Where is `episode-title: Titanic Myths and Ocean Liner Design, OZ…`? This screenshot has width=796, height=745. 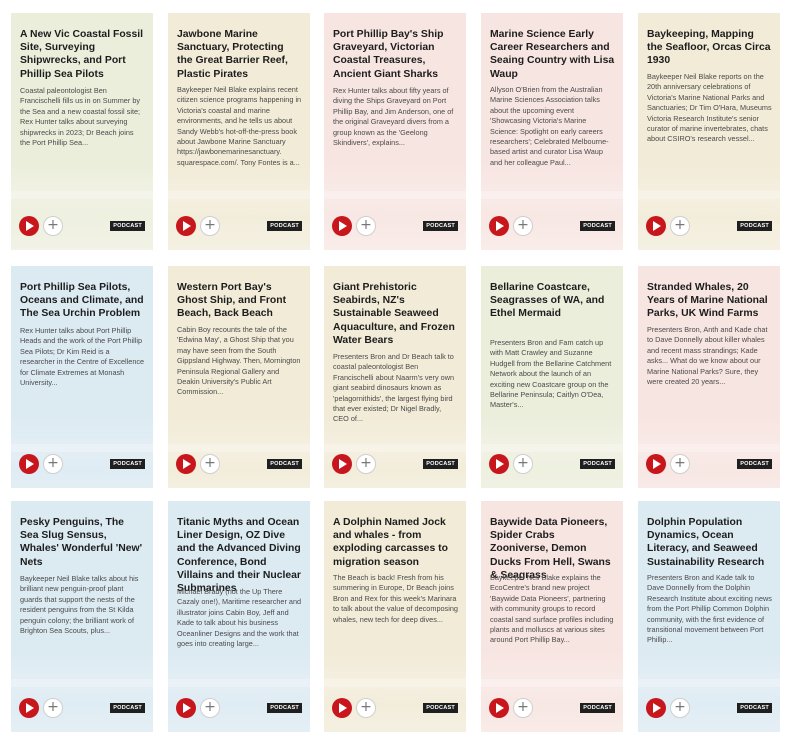
episode-title: Titanic Myths and Ocean Liner Design, OZ… is located at coordinates (239, 555).